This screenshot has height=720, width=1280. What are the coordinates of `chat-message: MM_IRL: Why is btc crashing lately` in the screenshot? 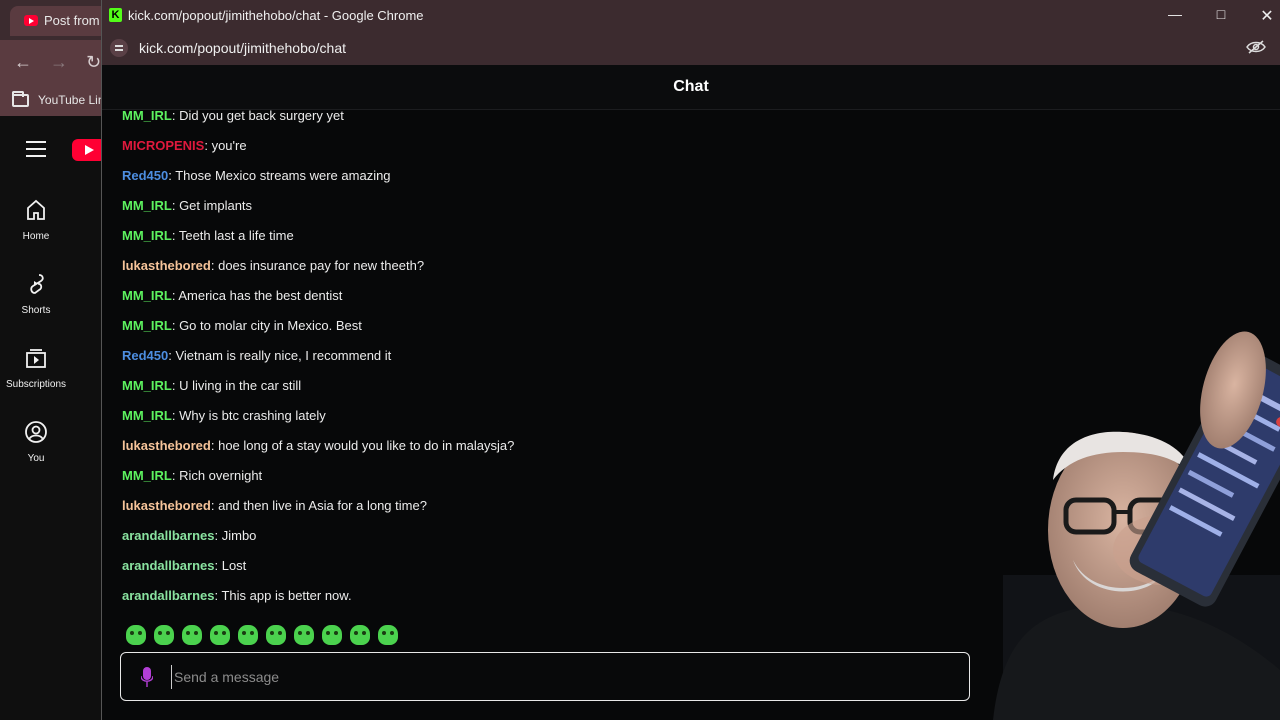 It's located at (224, 416).